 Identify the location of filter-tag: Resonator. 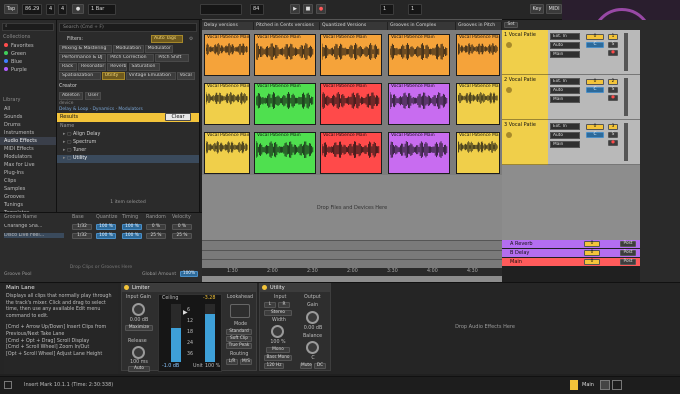
(92, 67).